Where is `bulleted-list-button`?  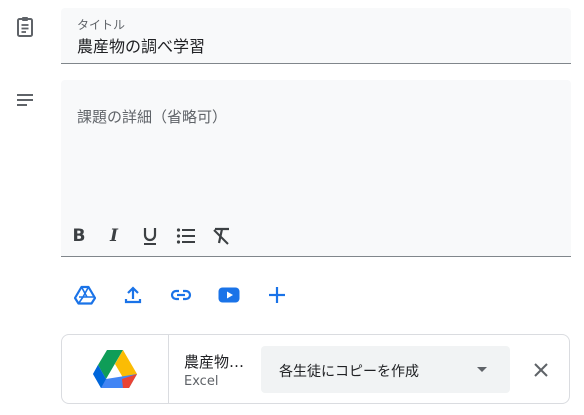 bulleted-list-button is located at coordinates (186, 236).